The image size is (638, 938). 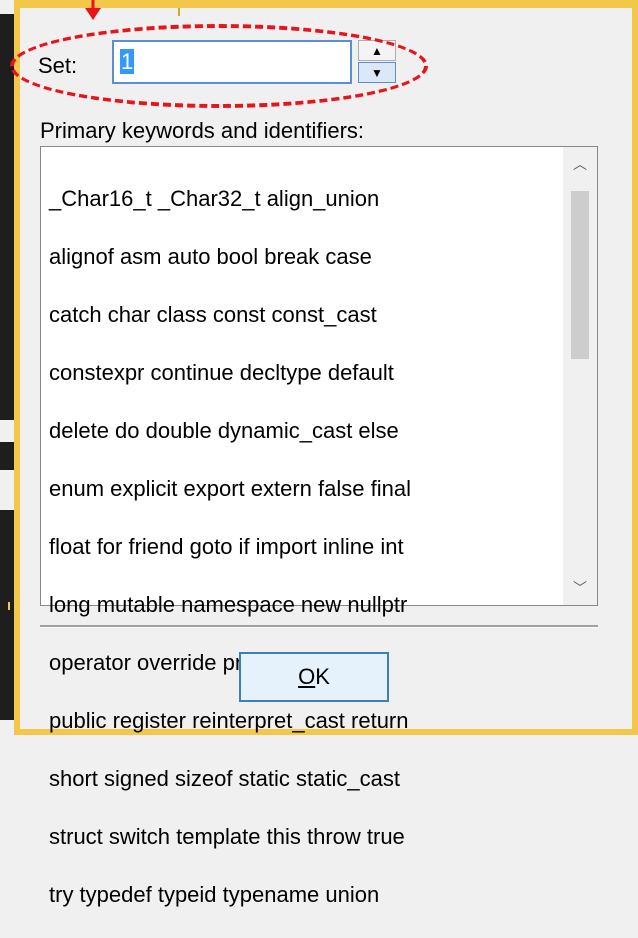 What do you see at coordinates (227, 836) in the screenshot?
I see `keywords-line: struct switch template this throw true` at bounding box center [227, 836].